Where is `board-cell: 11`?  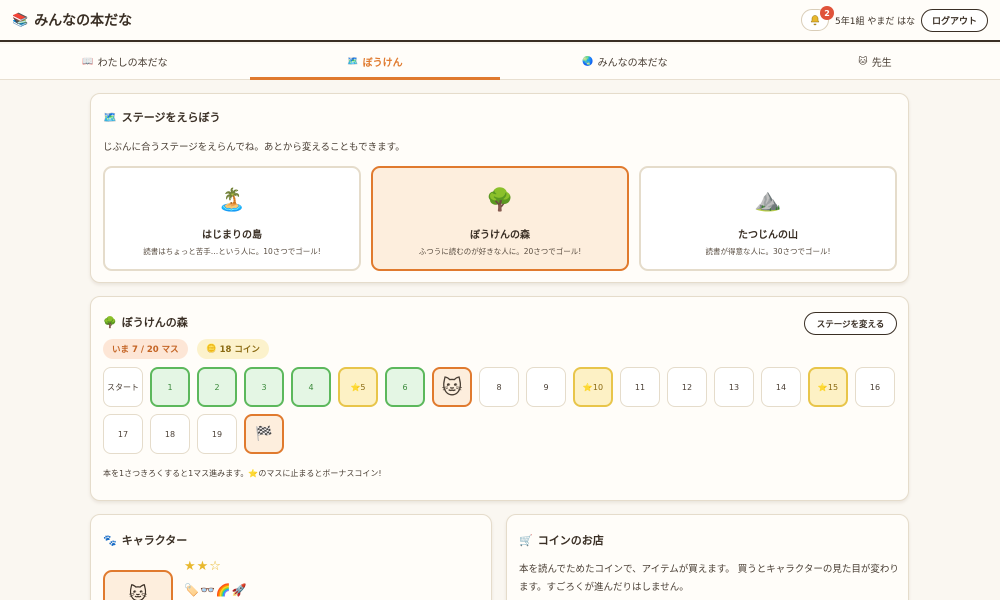 board-cell: 11 is located at coordinates (640, 387).